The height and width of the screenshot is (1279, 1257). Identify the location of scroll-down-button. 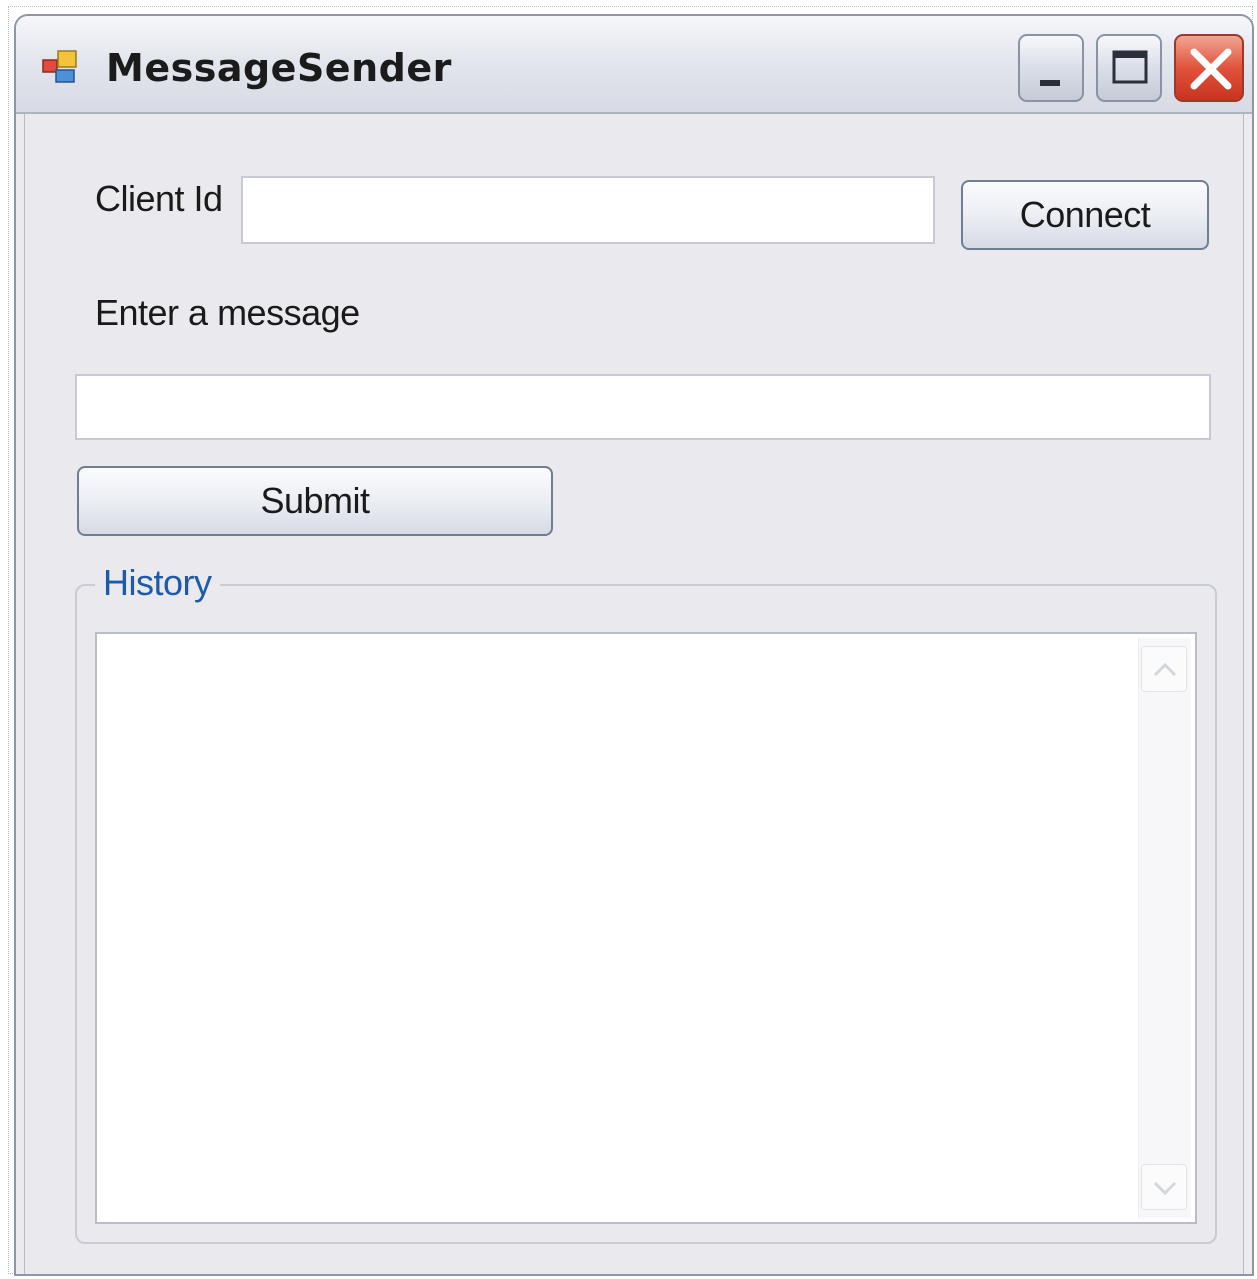
(1164, 1187).